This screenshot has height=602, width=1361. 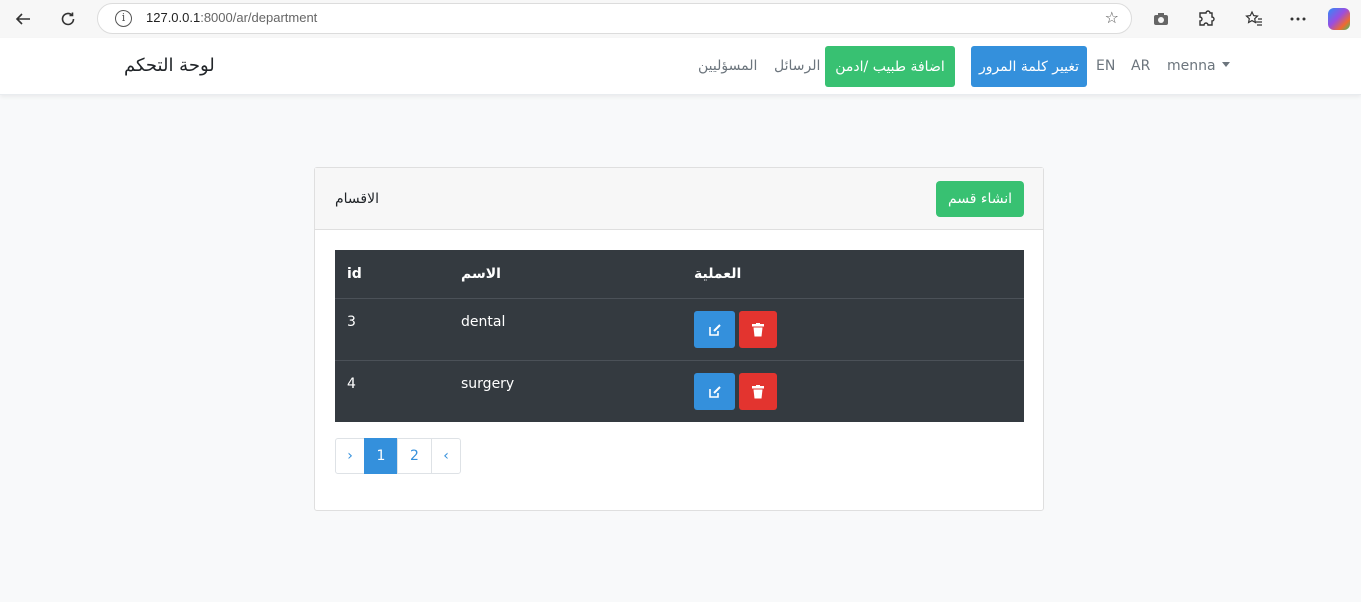 What do you see at coordinates (679, 336) in the screenshot?
I see `departments-table: id الاسم العملية 3 dental 4 surgery` at bounding box center [679, 336].